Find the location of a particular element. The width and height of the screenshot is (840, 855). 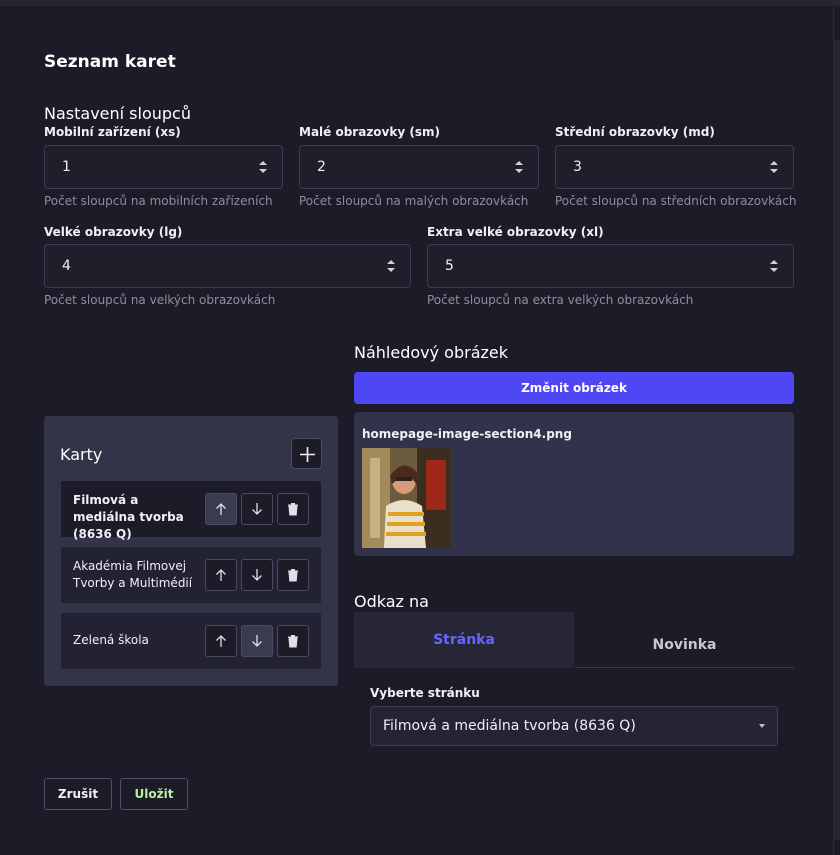

card-item: Akadémia Filmovej Tvorby a Multimédií is located at coordinates (191, 575).